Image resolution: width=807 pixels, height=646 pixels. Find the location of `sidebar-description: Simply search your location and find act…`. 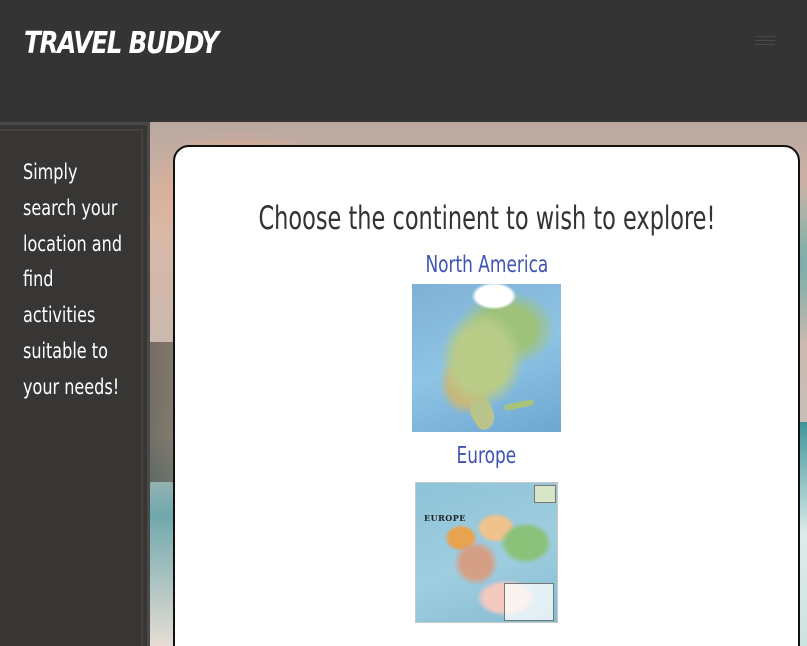

sidebar-description: Simply search your location and find act… is located at coordinates (73, 279).